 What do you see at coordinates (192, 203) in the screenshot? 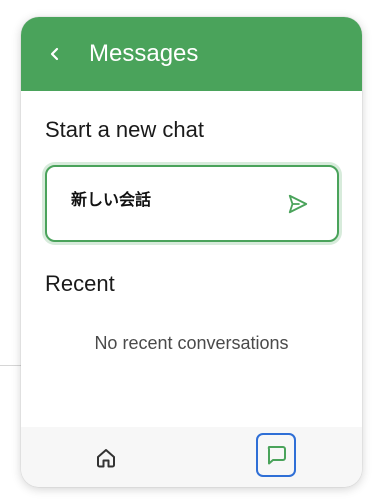
I see `new-chat-field: 新しい会話` at bounding box center [192, 203].